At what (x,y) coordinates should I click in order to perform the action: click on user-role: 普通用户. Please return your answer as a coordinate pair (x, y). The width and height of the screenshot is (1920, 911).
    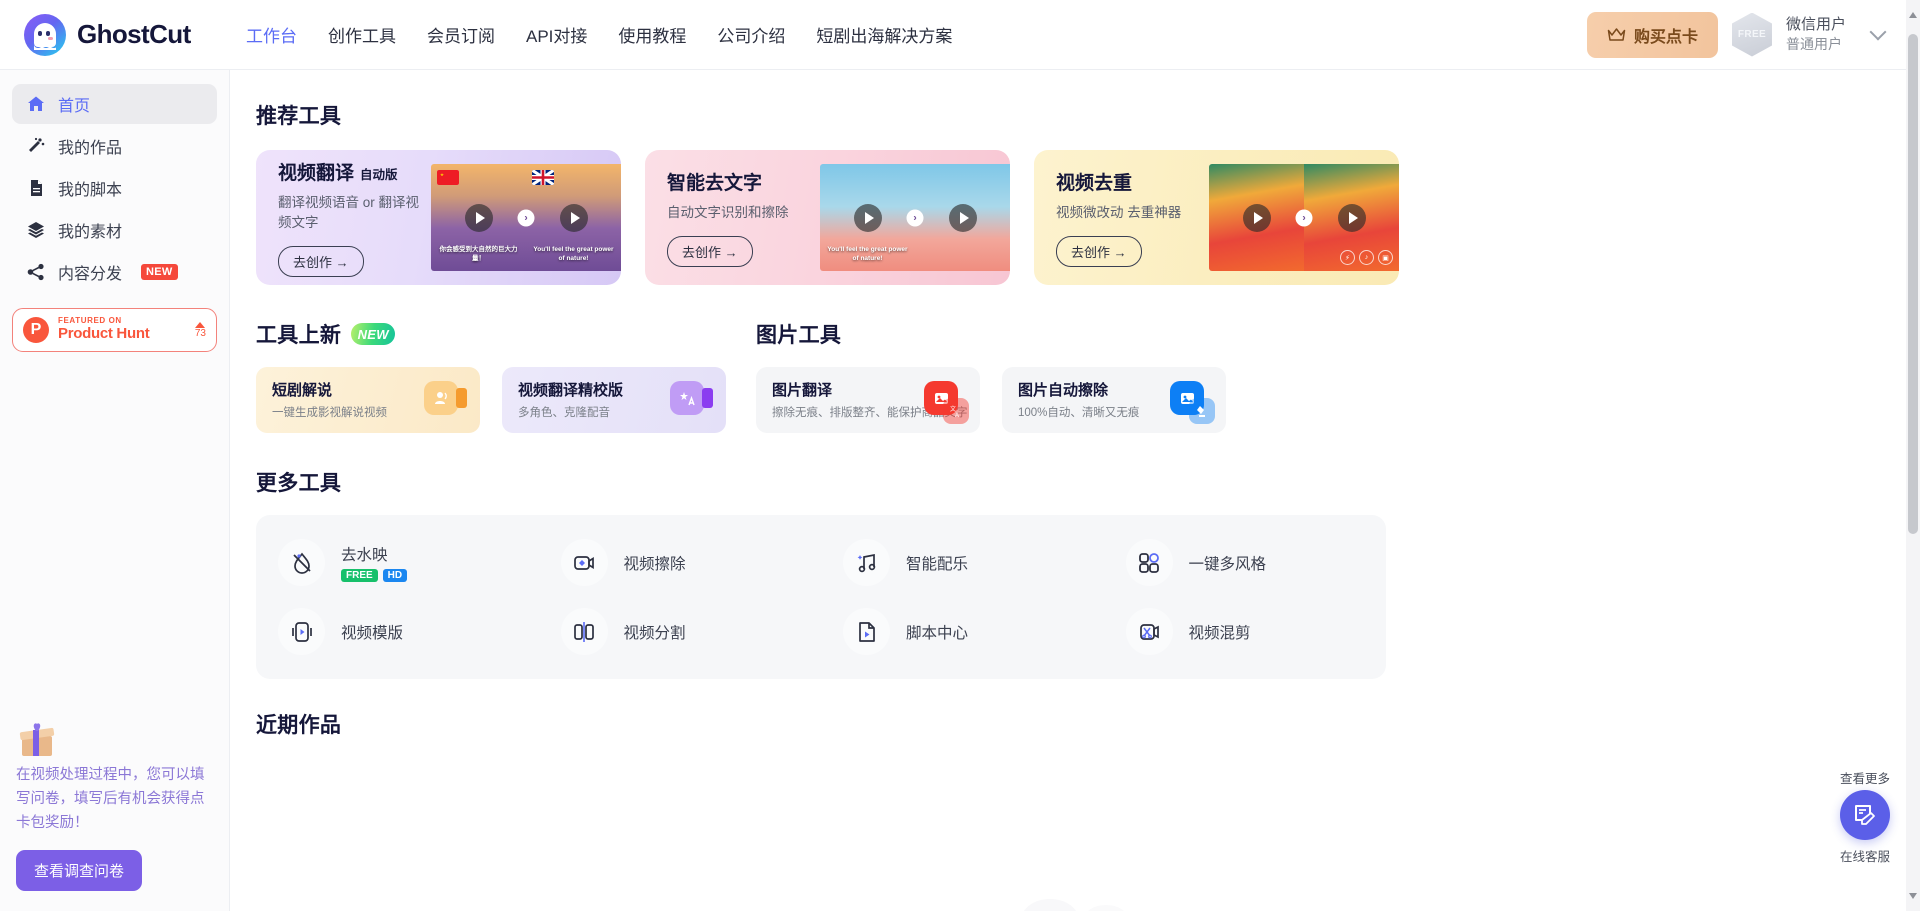
    Looking at the image, I should click on (1813, 44).